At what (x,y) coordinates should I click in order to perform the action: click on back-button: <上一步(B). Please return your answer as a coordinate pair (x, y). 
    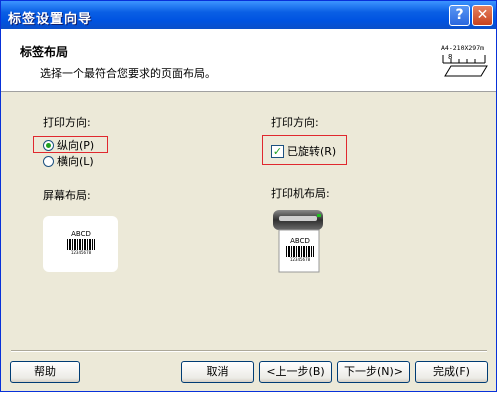
    Looking at the image, I should click on (295, 372).